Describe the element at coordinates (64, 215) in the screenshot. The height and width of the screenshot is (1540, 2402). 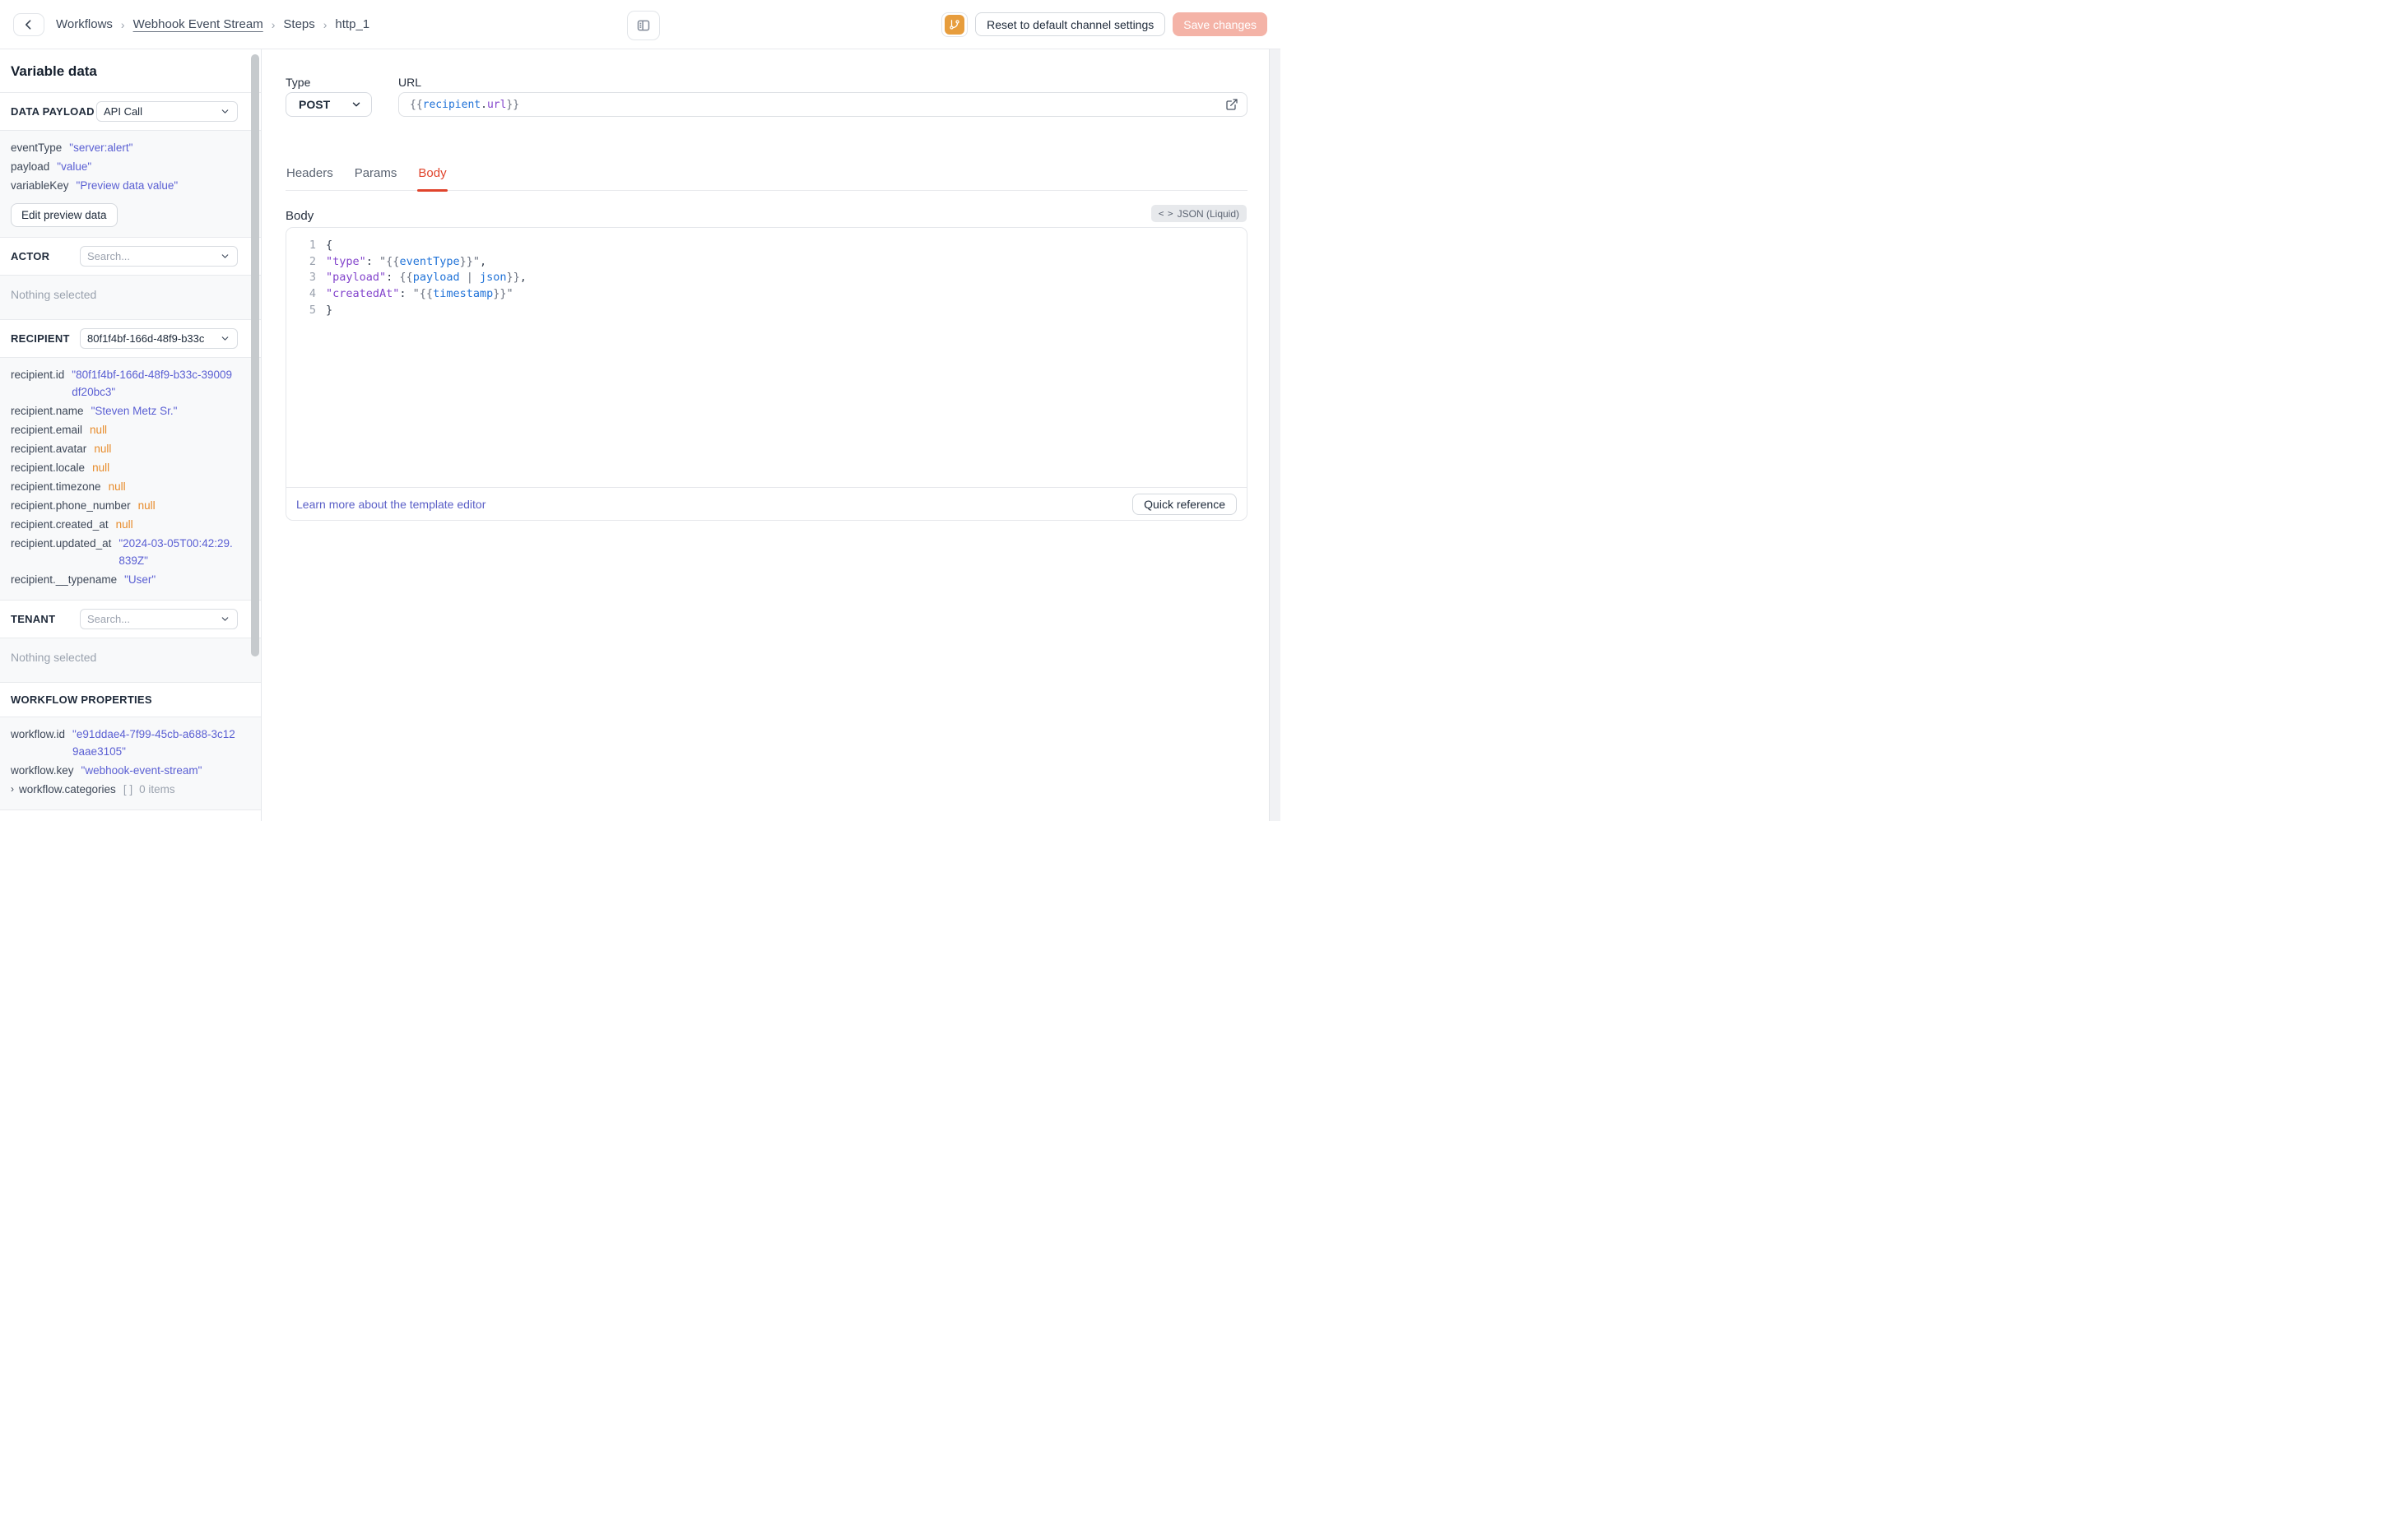
I see `edit-preview-data-button: Edit preview data` at that location.